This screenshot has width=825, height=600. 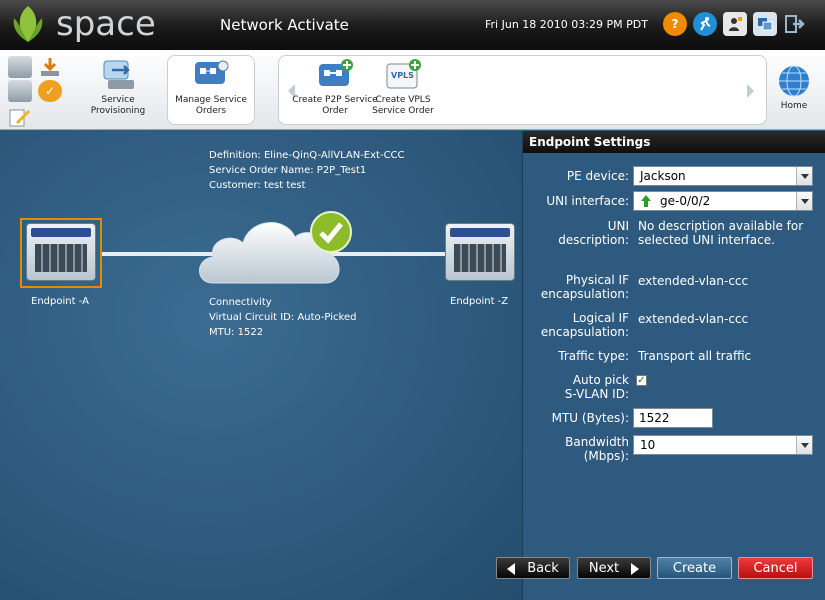 I want to click on cancel-label: Cancel, so click(x=775, y=568).